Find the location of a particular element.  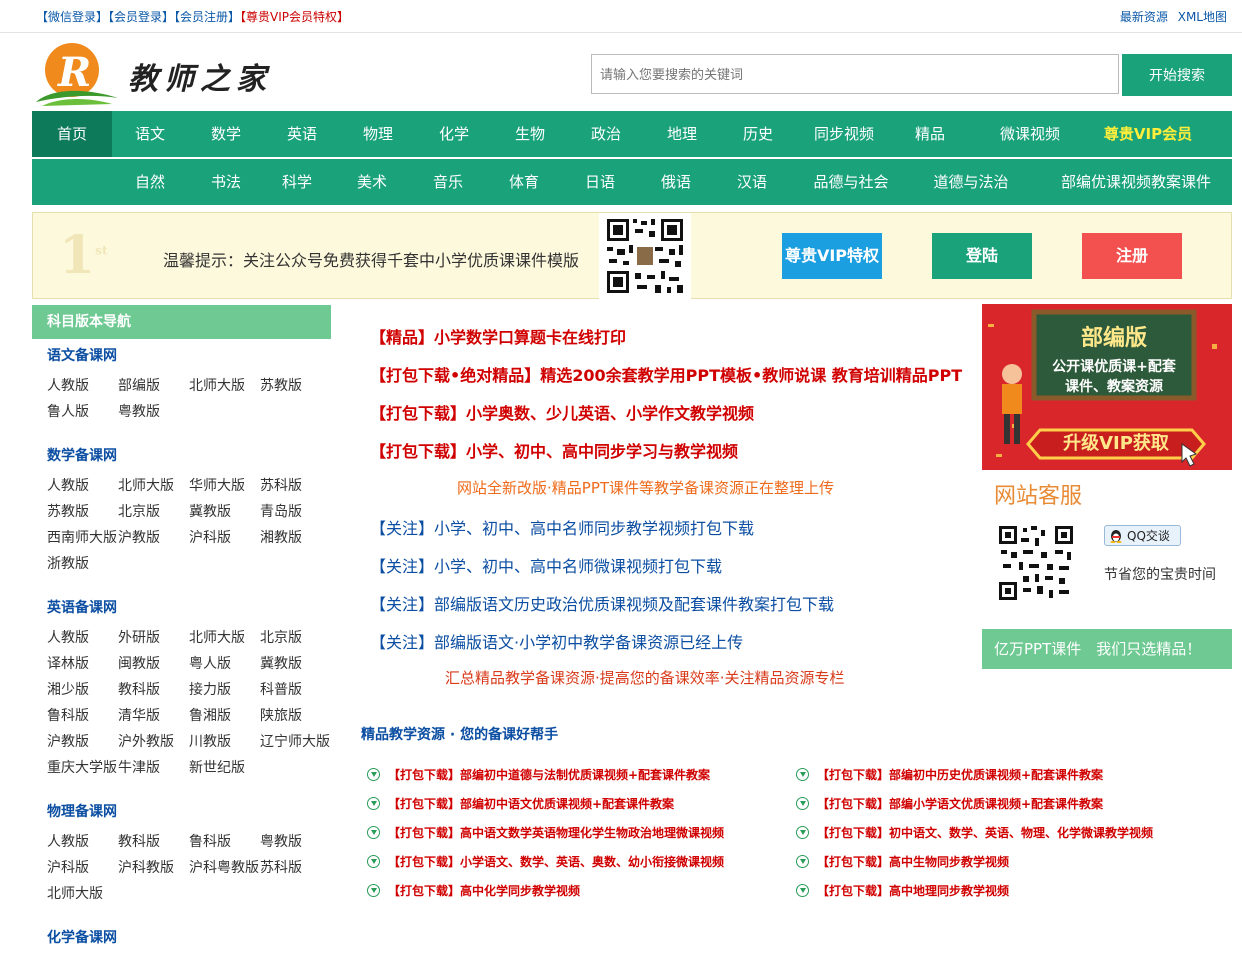

nav-home: 首页 is located at coordinates (72, 134).